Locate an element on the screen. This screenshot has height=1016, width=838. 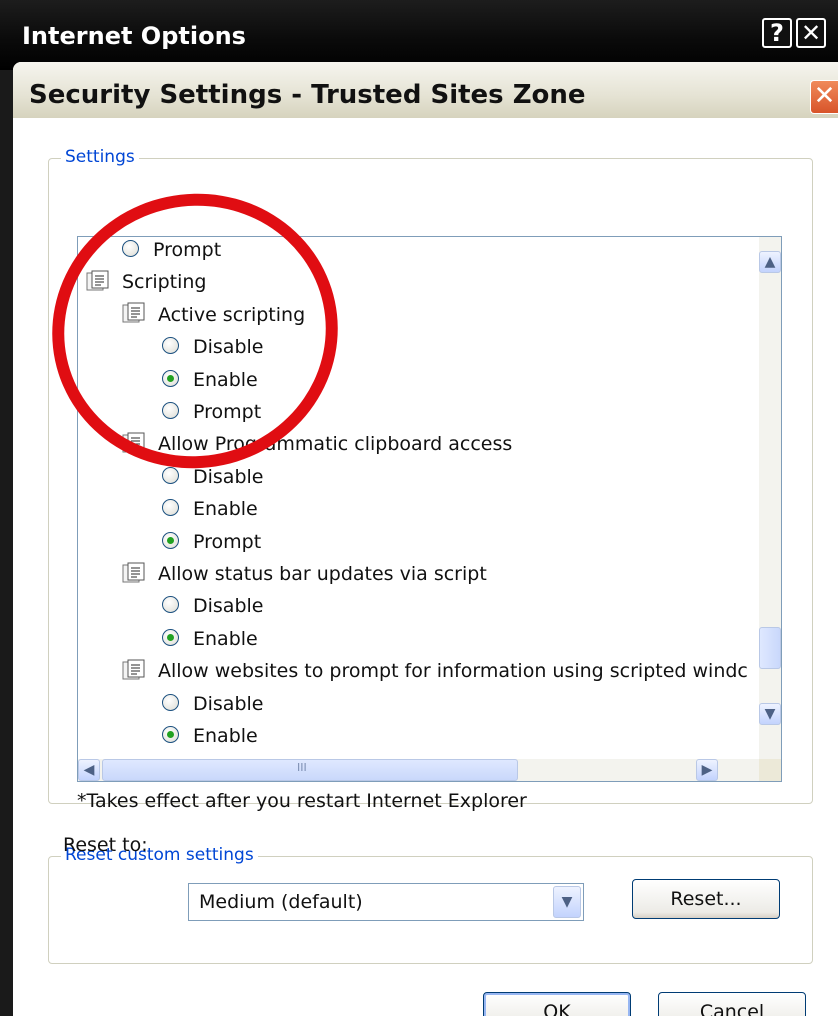
outer-window-border is located at coordinates (6, 543).